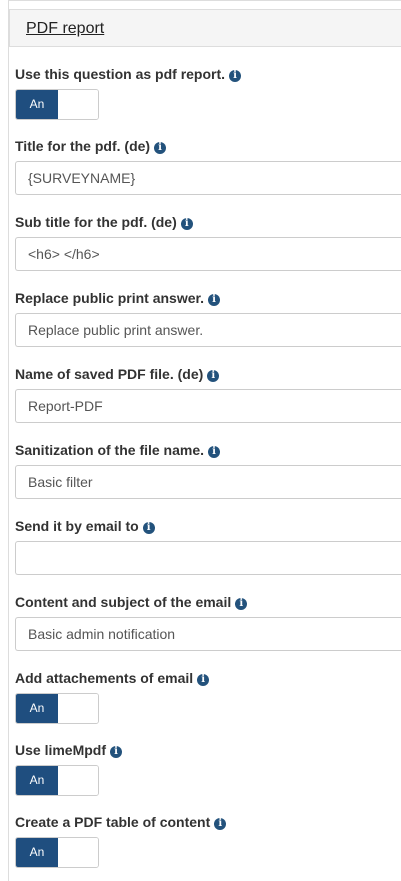 This screenshot has width=401, height=881. Describe the element at coordinates (118, 450) in the screenshot. I see `sanitization-label: Sanitization of the file name. i` at that location.